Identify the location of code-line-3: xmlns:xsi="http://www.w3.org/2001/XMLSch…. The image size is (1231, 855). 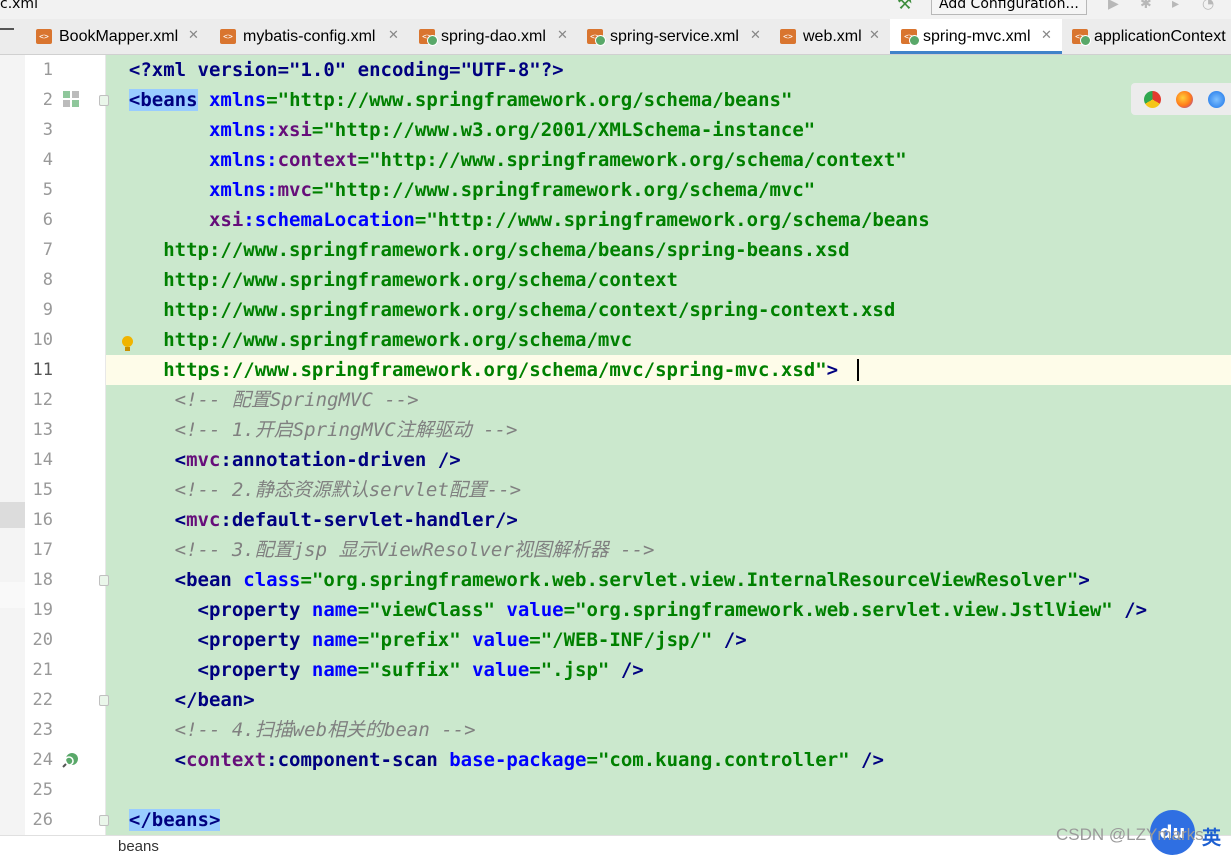
(668, 130).